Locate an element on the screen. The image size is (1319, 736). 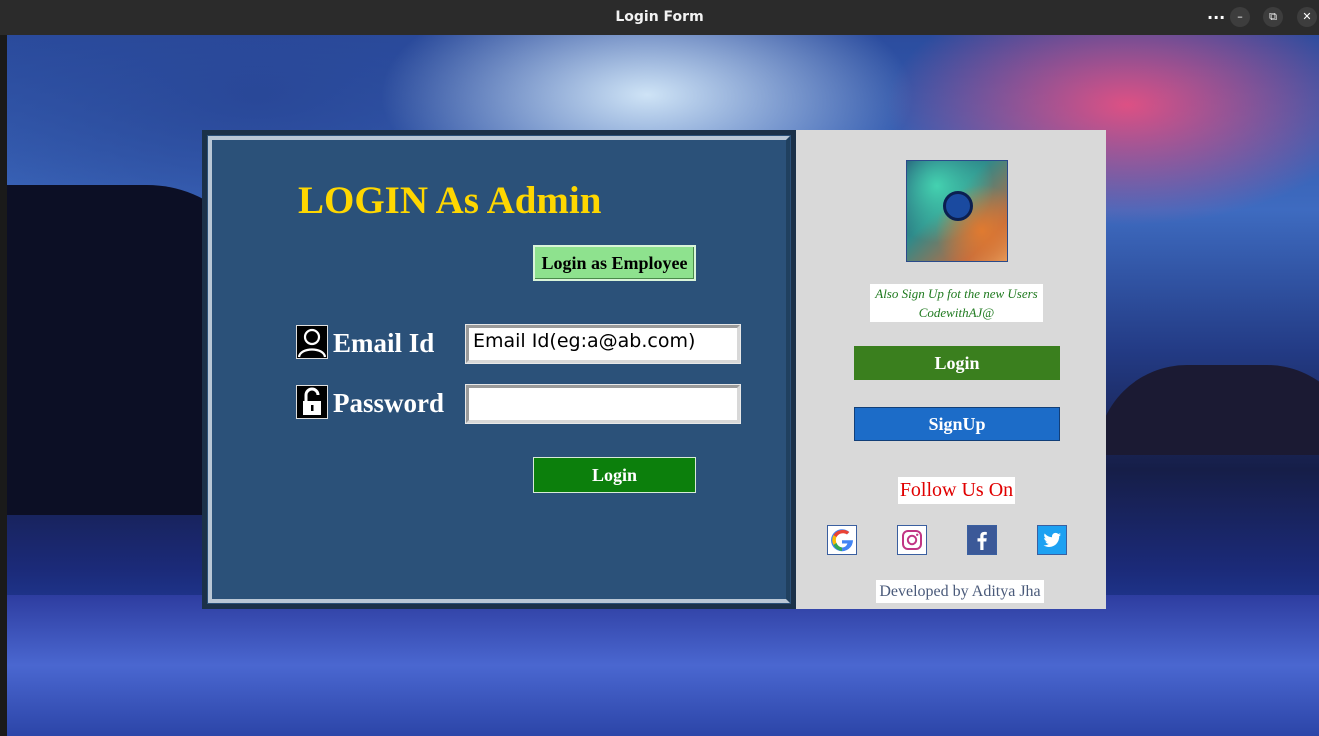
window-titlebar: Login Form ... – ⧉ ✕ is located at coordinates (659, 17).